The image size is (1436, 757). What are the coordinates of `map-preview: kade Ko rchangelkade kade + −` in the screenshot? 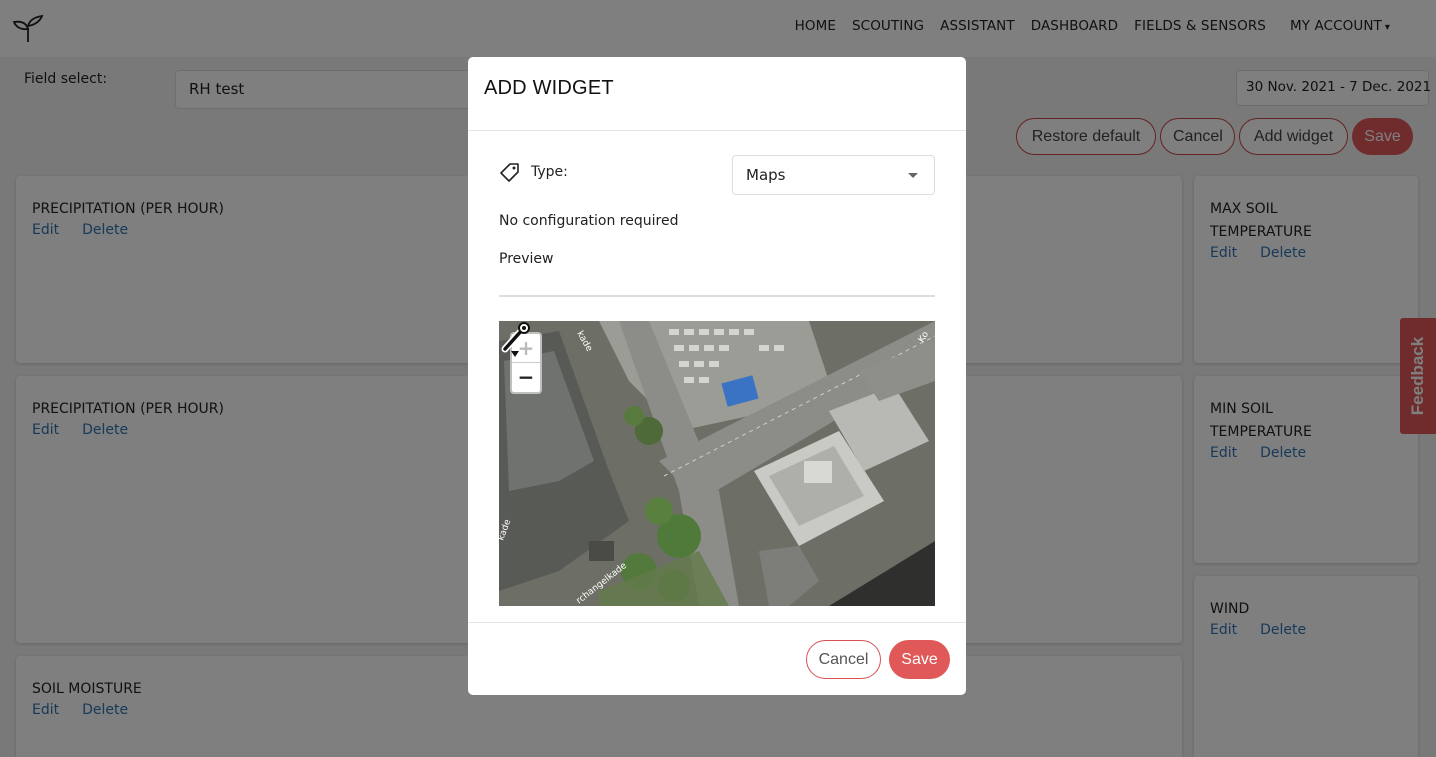 It's located at (717, 463).